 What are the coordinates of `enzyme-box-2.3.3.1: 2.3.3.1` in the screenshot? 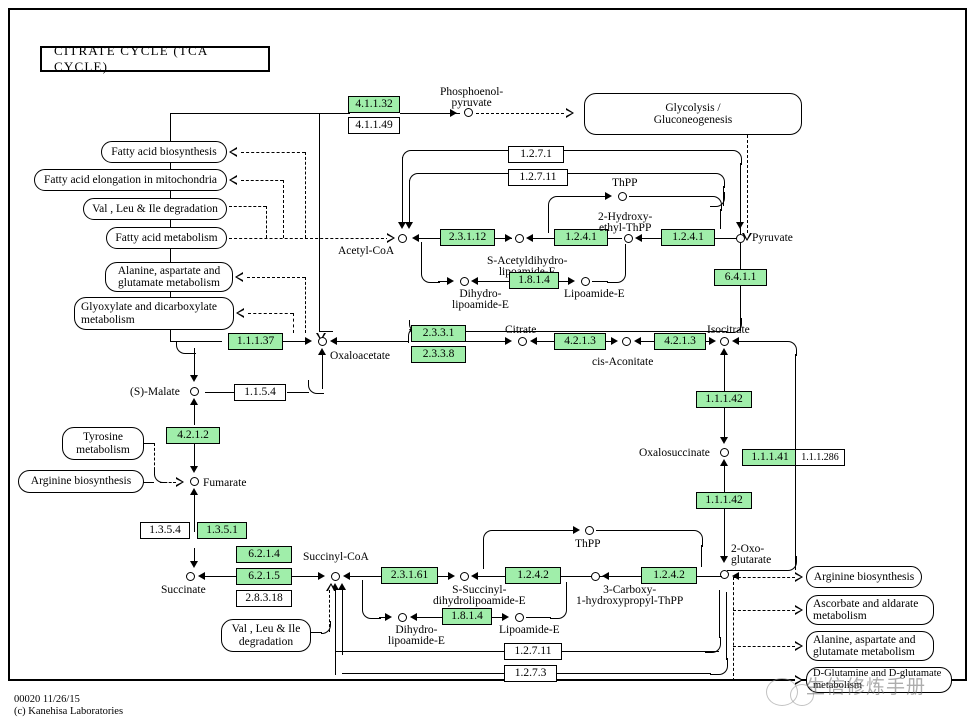 It's located at (438, 333).